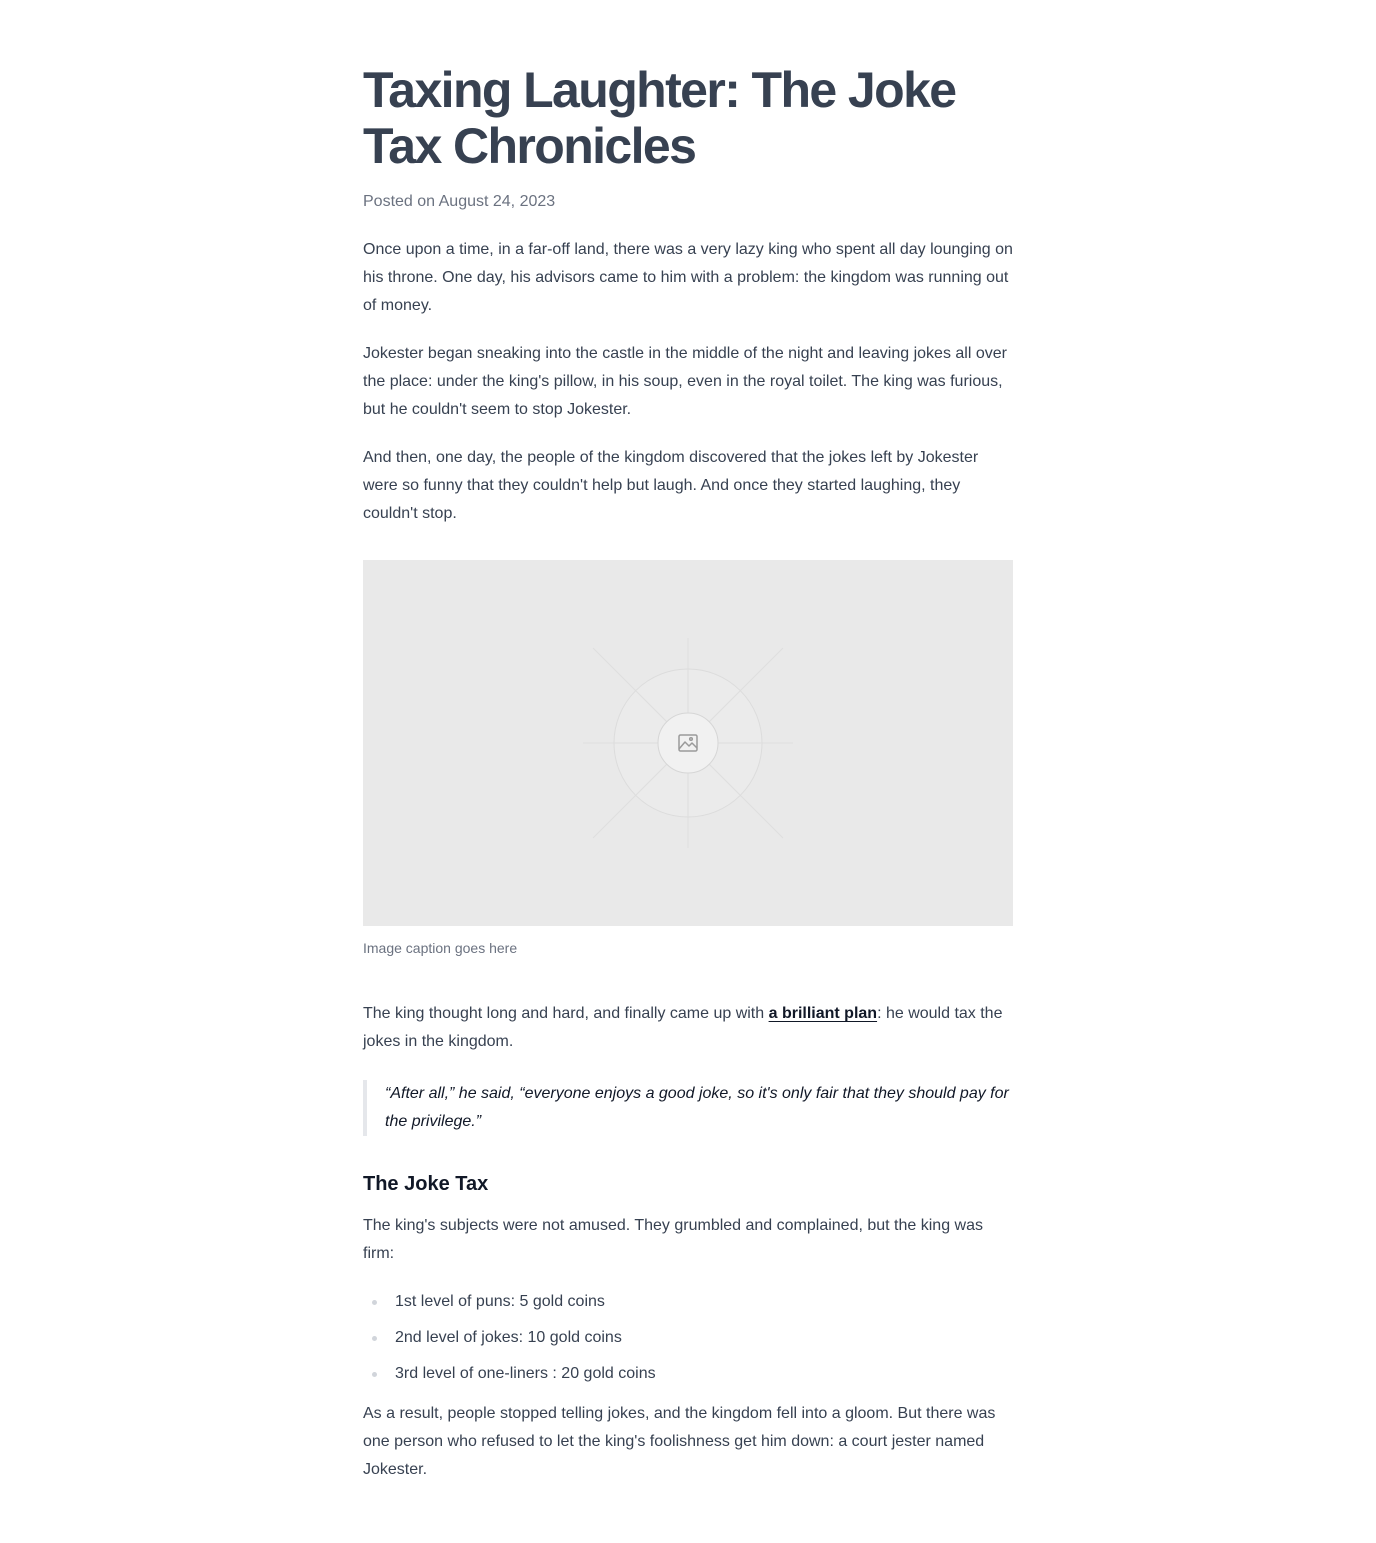 This screenshot has height=1543, width=1376. What do you see at coordinates (525, 1373) in the screenshot?
I see `list-item-text: 3rd level of one-liners : 20 gold coins` at bounding box center [525, 1373].